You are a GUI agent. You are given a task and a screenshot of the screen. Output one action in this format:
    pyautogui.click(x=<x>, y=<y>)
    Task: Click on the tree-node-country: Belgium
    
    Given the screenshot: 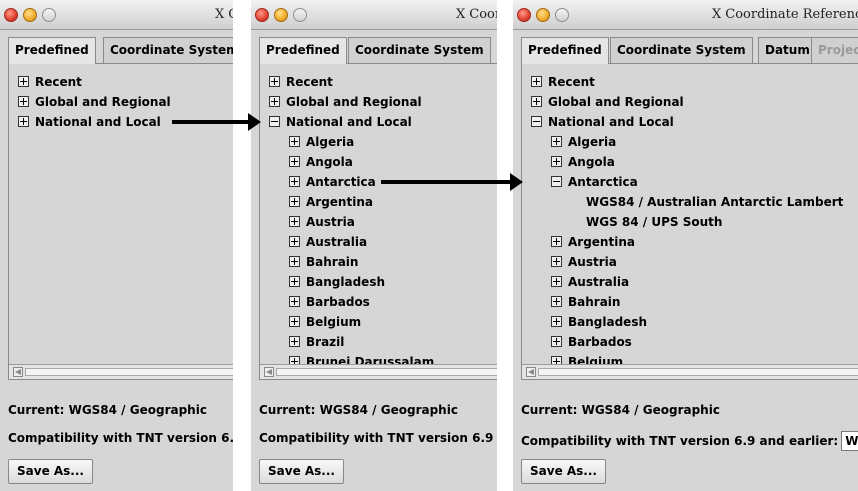 What is the action you would take?
    pyautogui.click(x=325, y=322)
    